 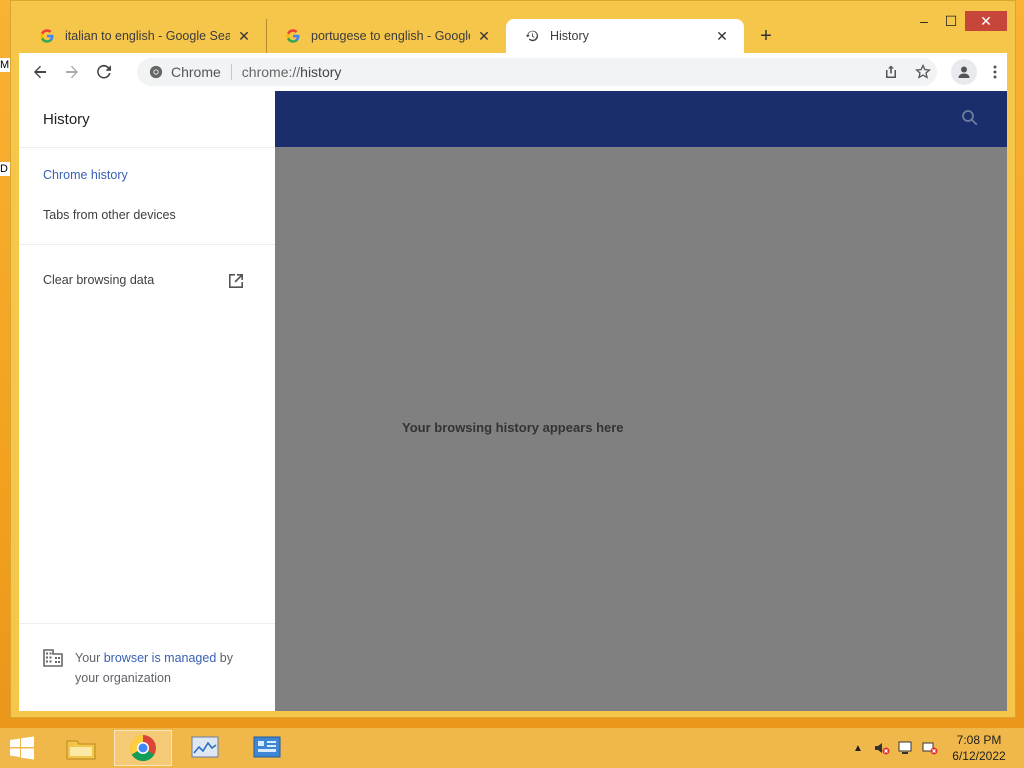 I want to click on tab-italian-to-english: italian to english - Google Search ✕, so click(x=143, y=36).